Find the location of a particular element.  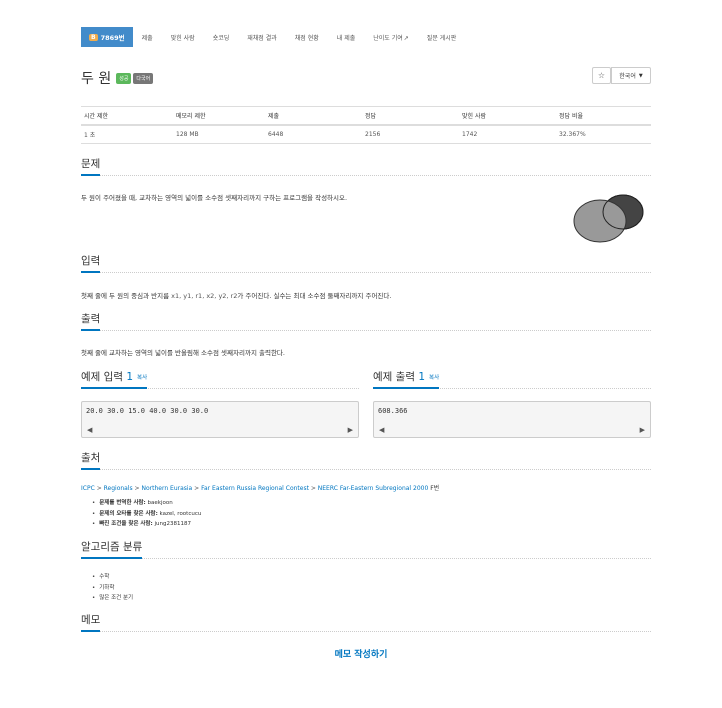

input-vars: x1, y1, r1, x2, y2, r2 is located at coordinates (204, 296).